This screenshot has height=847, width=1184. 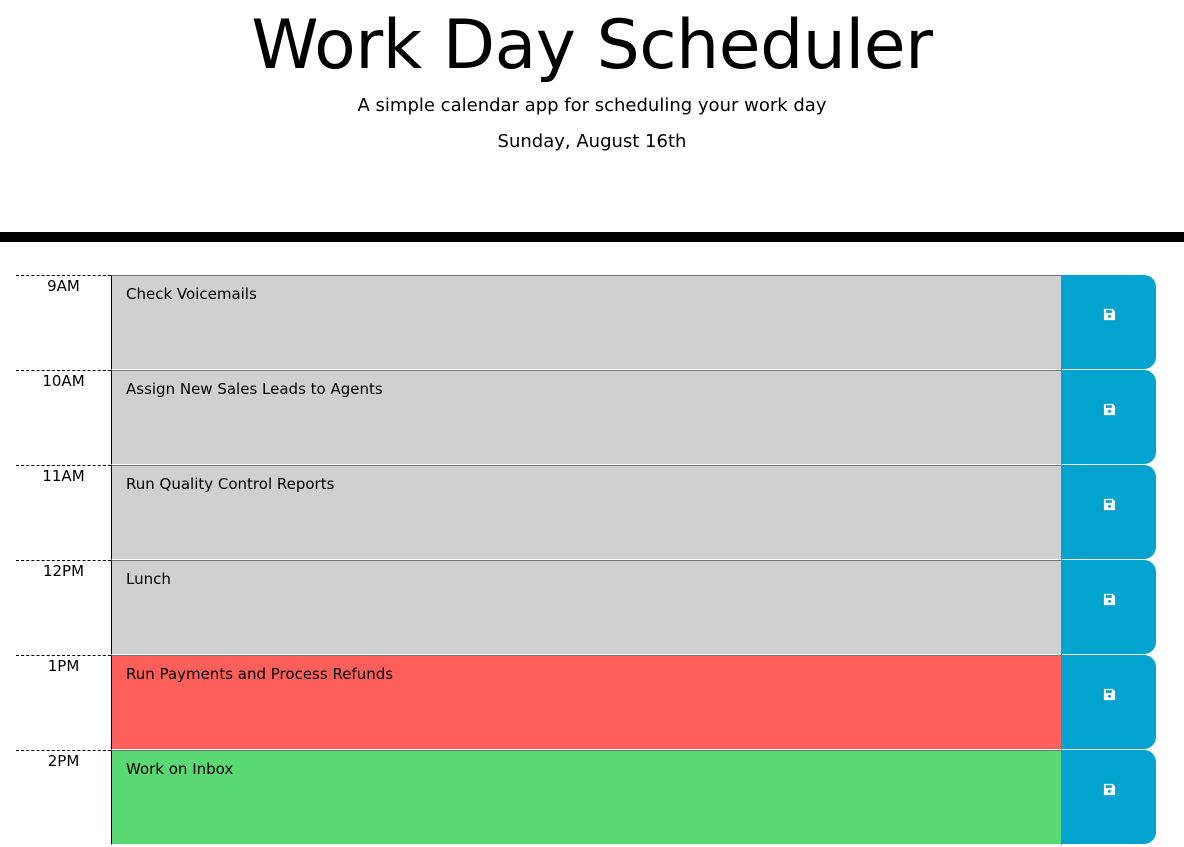 I want to click on time-block-10am: 10AM Assign New Sales Leads to Agents, so click(x=586, y=417).